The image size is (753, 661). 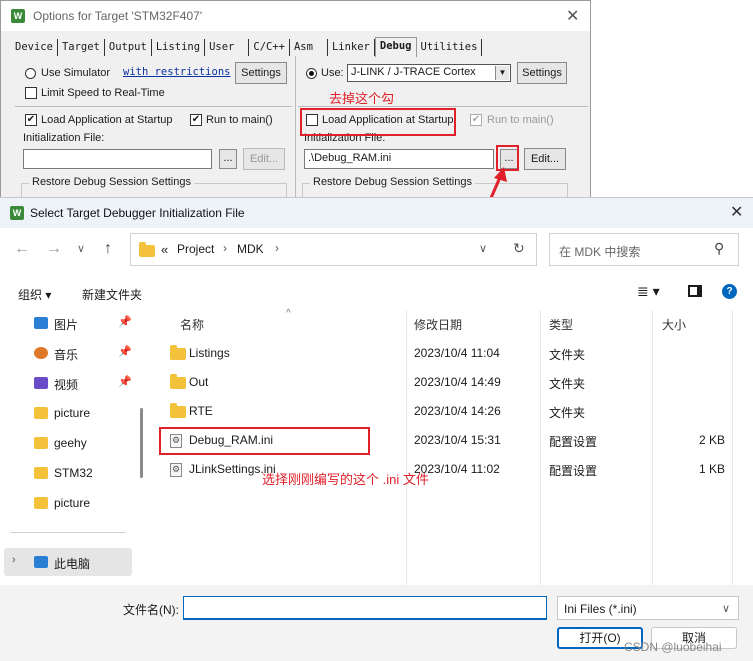 What do you see at coordinates (438, 324) in the screenshot?
I see `column-header-date: 修改日期` at bounding box center [438, 324].